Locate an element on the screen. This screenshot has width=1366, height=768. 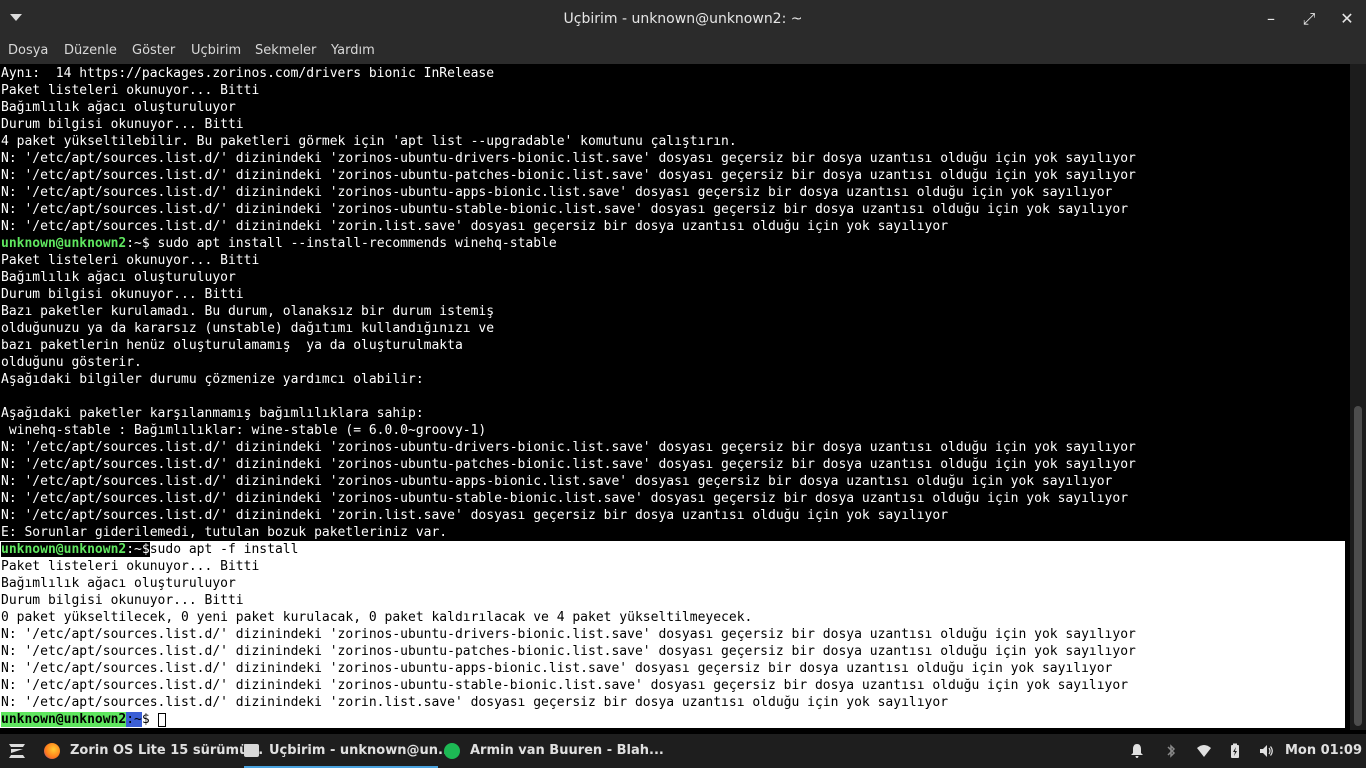
prompt-line-2: unknown@unknown2:~$sudo apt -f install is located at coordinates (149, 549).